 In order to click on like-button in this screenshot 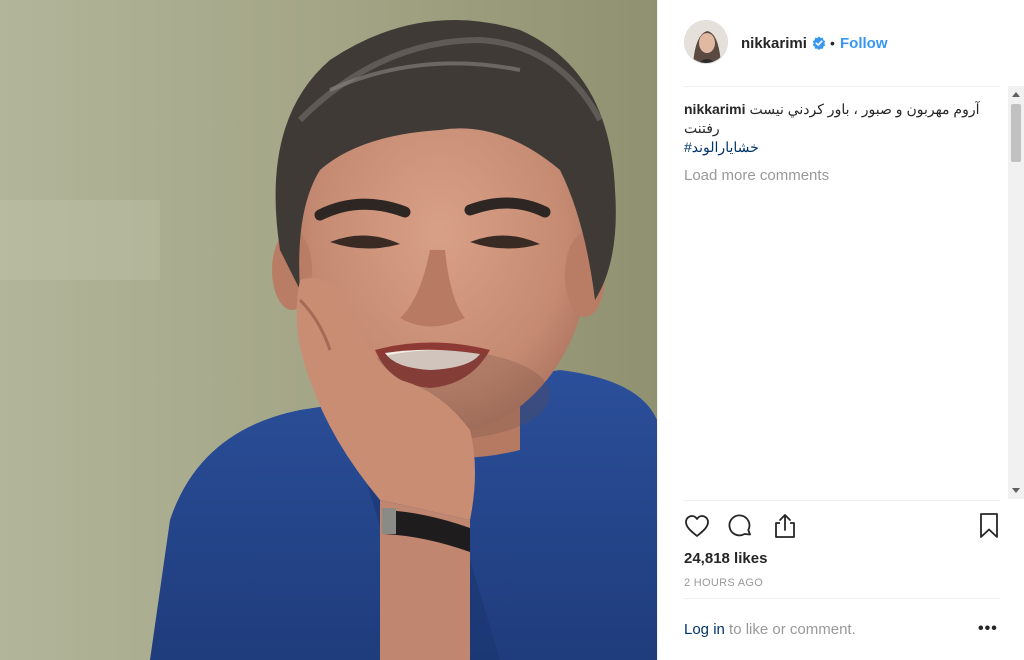, I will do `click(697, 526)`.